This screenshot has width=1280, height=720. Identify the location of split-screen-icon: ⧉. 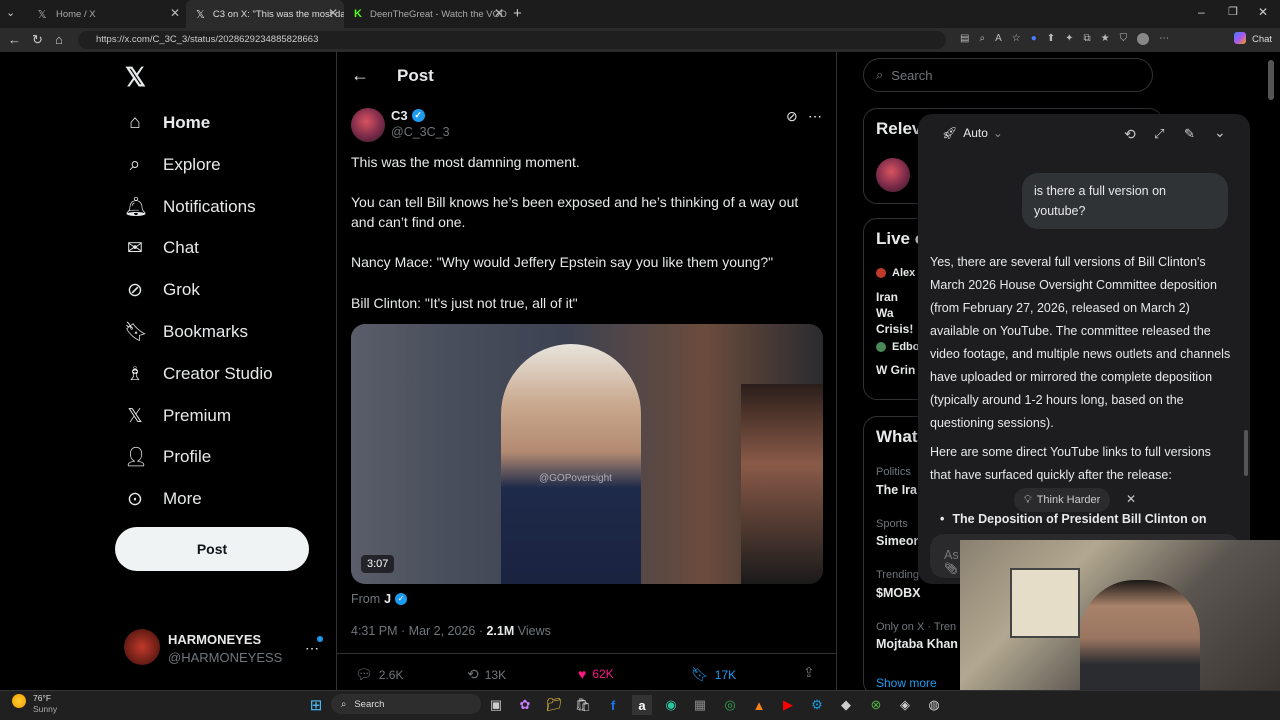
(1087, 40).